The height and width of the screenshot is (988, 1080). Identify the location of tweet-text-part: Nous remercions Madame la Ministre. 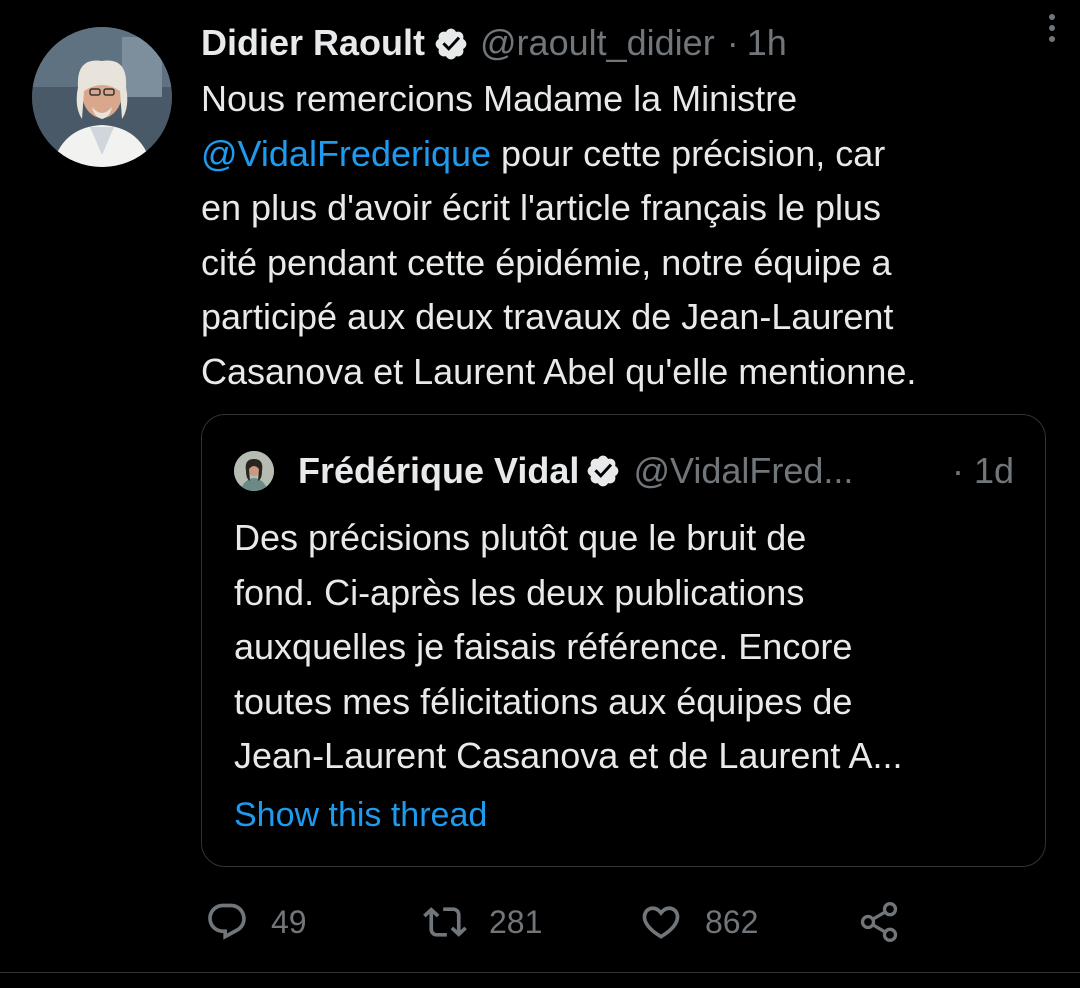
(499, 98).